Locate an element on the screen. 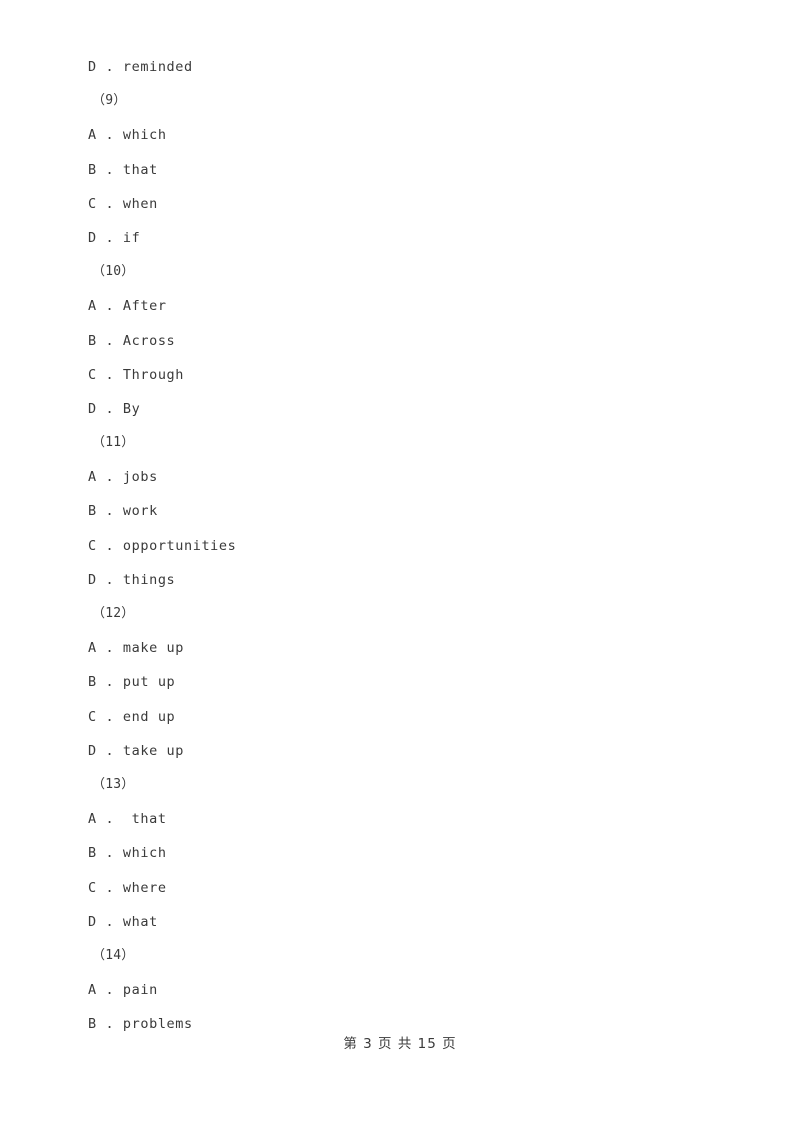 This screenshot has width=800, height=1132. answer-option: C . opportunities is located at coordinates (162, 545).